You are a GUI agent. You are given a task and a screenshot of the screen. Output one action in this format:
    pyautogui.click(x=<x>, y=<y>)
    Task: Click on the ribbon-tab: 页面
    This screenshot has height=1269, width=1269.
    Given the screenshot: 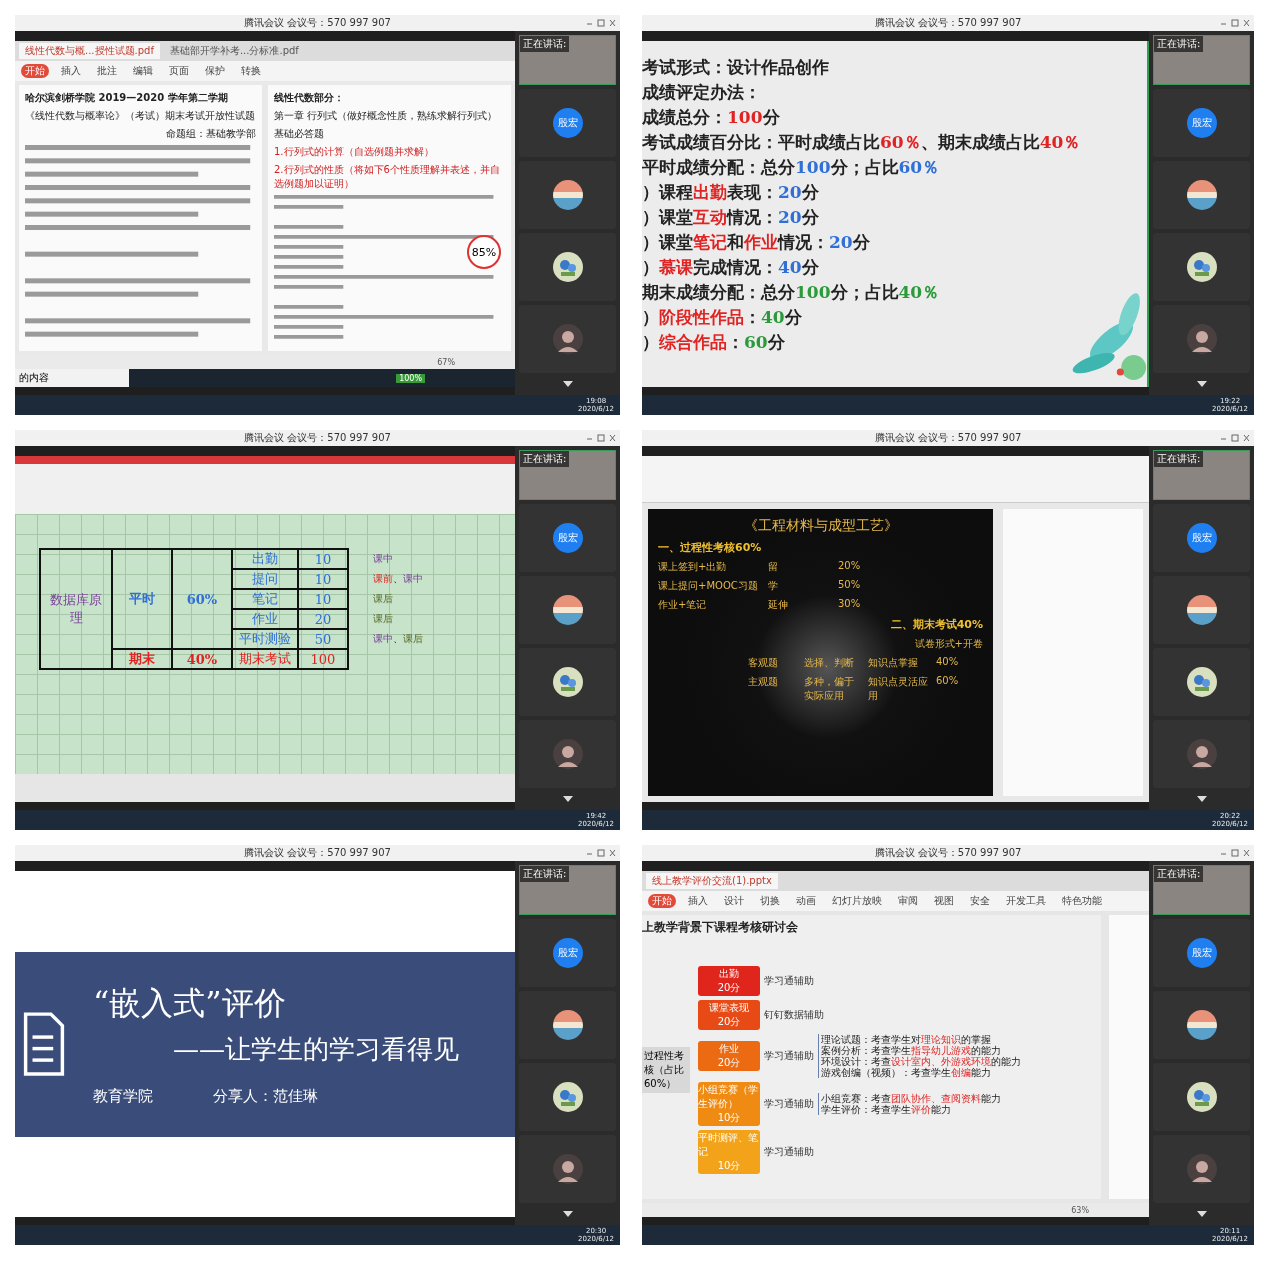 What is the action you would take?
    pyautogui.click(x=179, y=71)
    